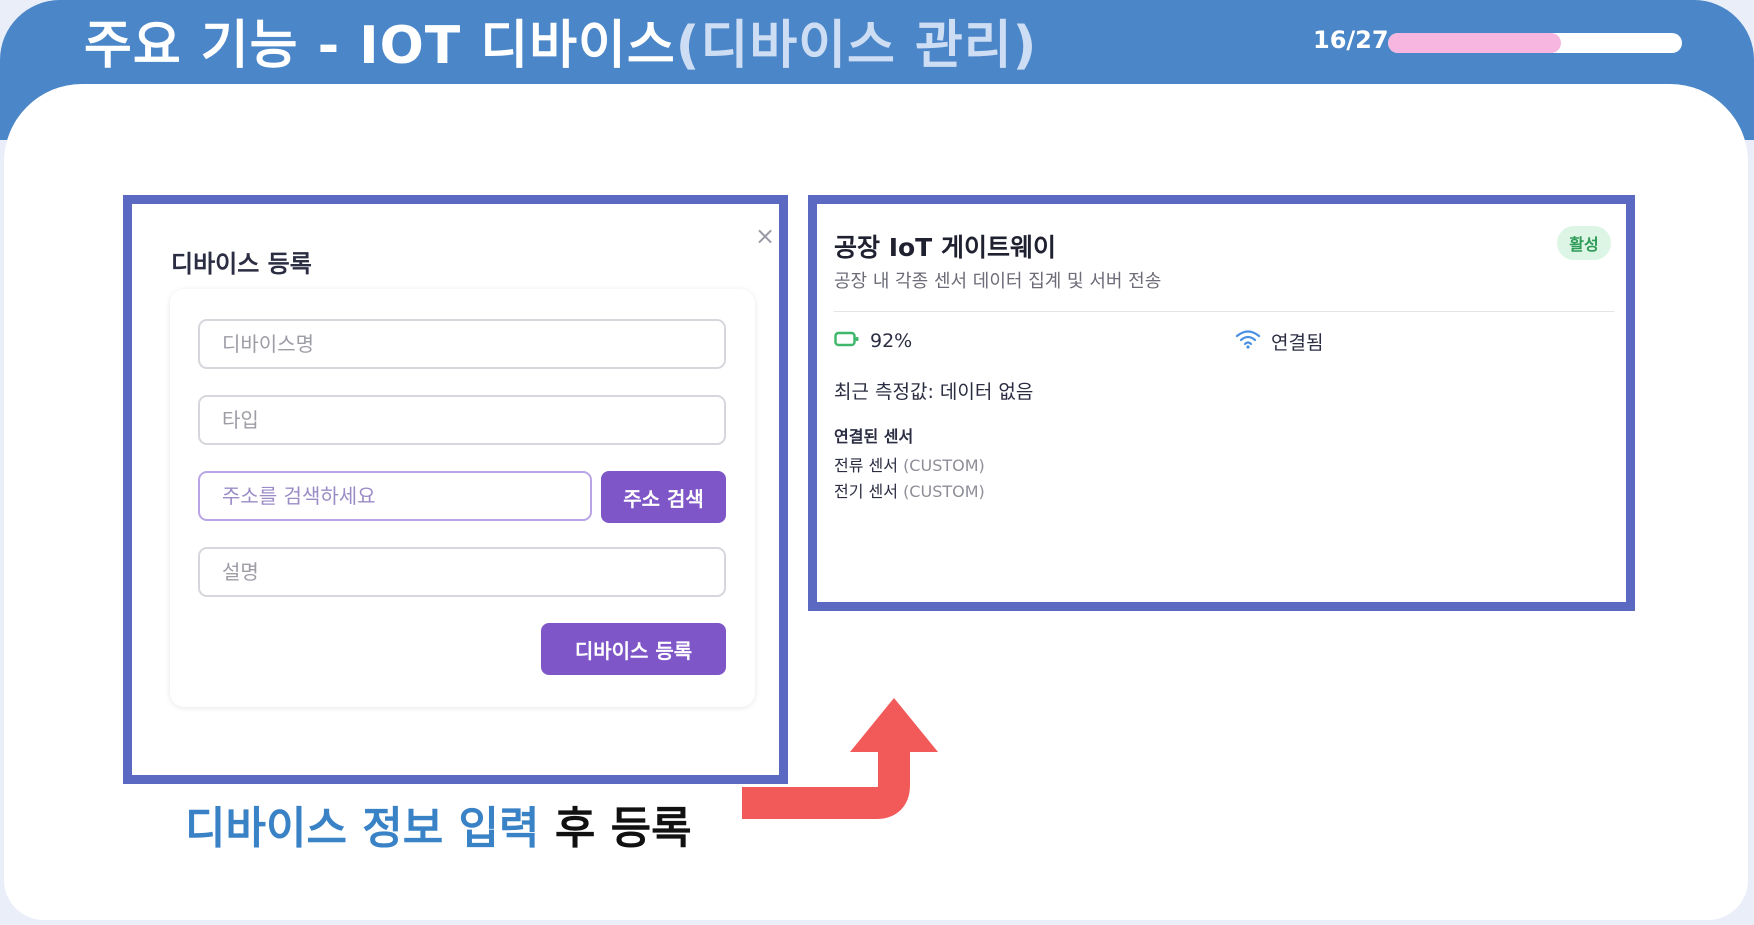 The width and height of the screenshot is (1754, 925). Describe the element at coordinates (623, 828) in the screenshot. I see `caption-rest: 후 등록` at that location.